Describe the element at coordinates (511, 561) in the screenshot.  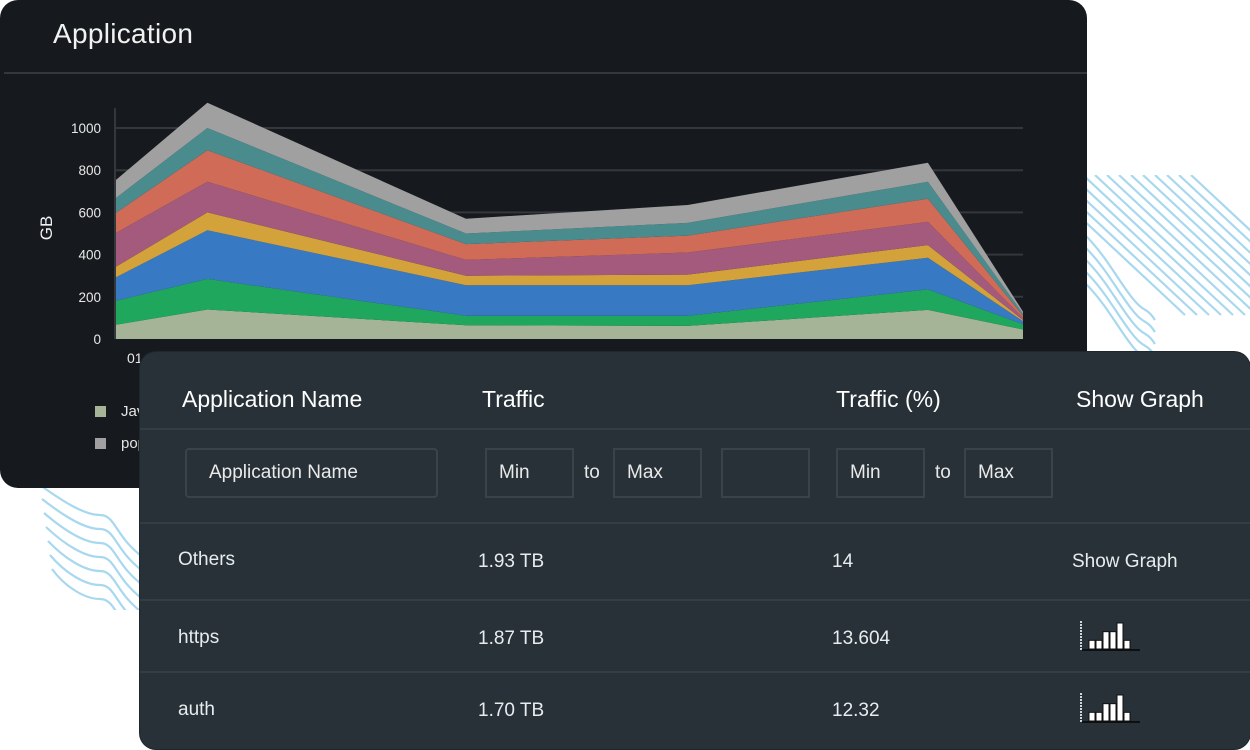
I see `cell-traffic: 1.93 TB` at that location.